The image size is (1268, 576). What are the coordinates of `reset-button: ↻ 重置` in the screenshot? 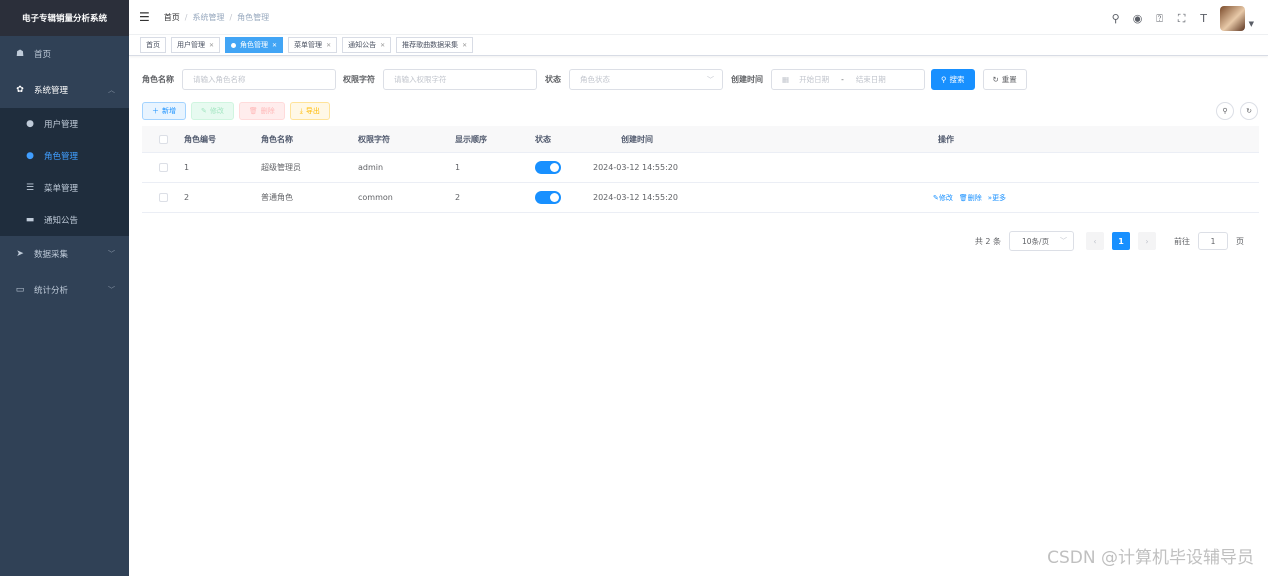 It's located at (1004, 79).